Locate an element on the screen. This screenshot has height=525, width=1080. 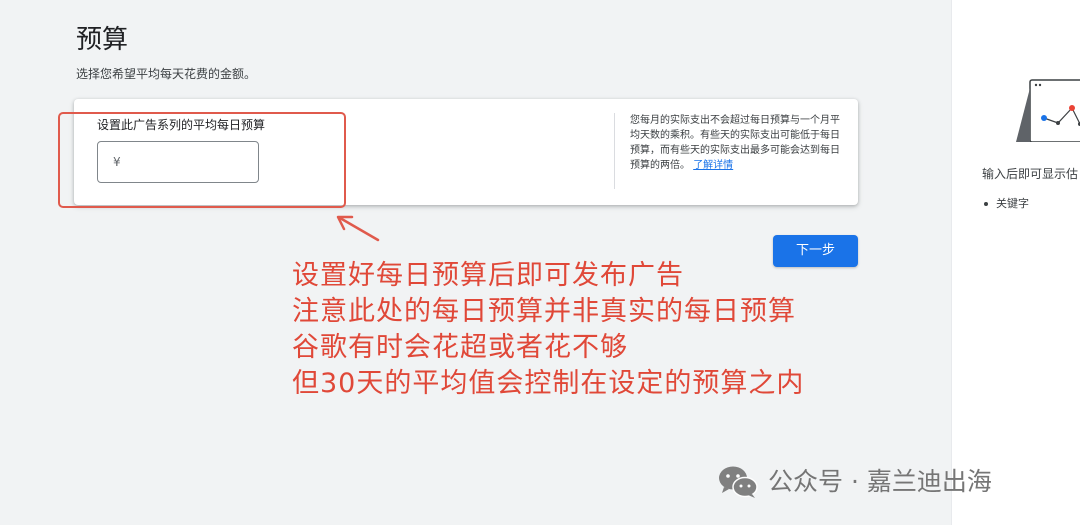
page-title: 预算 is located at coordinates (102, 40).